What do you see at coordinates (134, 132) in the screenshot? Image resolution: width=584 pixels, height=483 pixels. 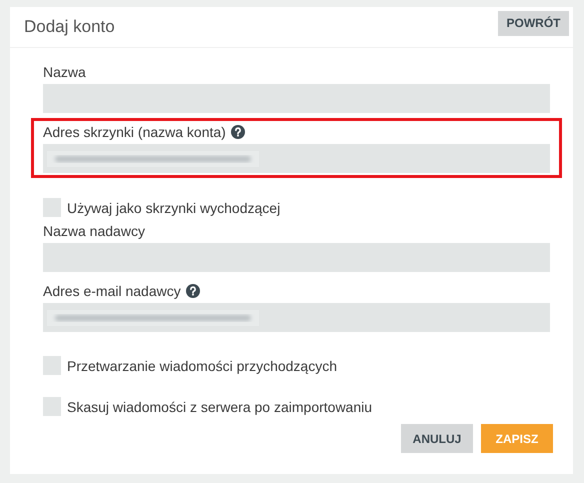 I see `field-label: Adres skrzynki (nazwa konta)` at bounding box center [134, 132].